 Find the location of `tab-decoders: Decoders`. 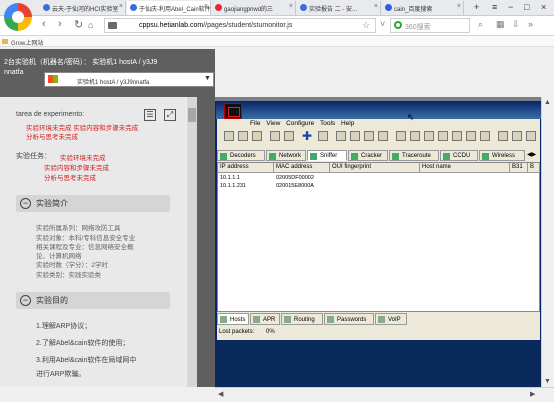

tab-decoders: Decoders is located at coordinates (241, 155).